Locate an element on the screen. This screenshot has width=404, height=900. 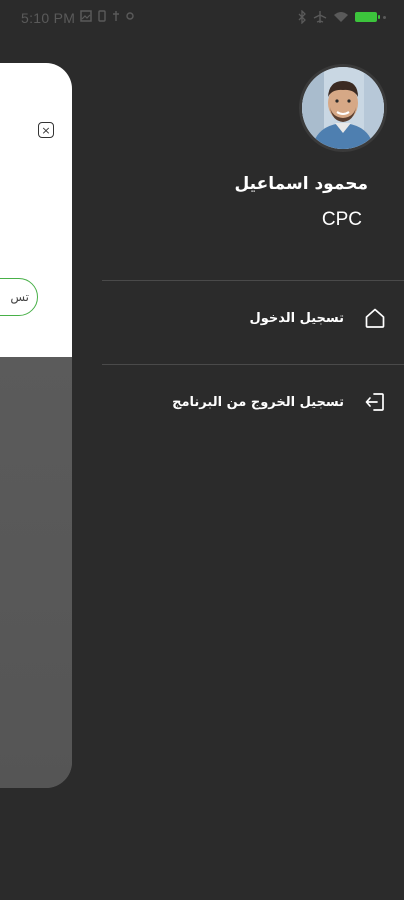
menu-item-login: تسجيل الدخول is located at coordinates (253, 318).